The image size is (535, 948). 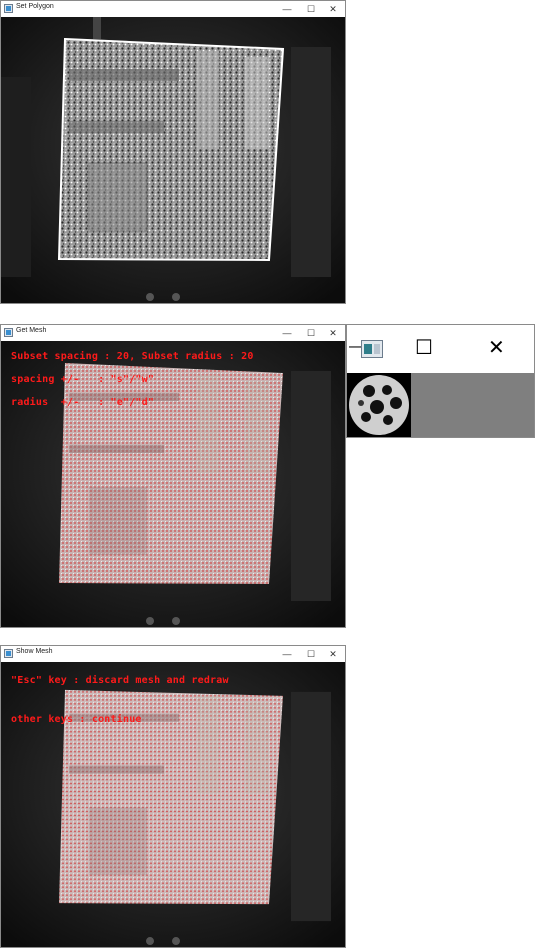 I want to click on title-bar: Get Mesh — ☐ ✕, so click(x=173, y=333).